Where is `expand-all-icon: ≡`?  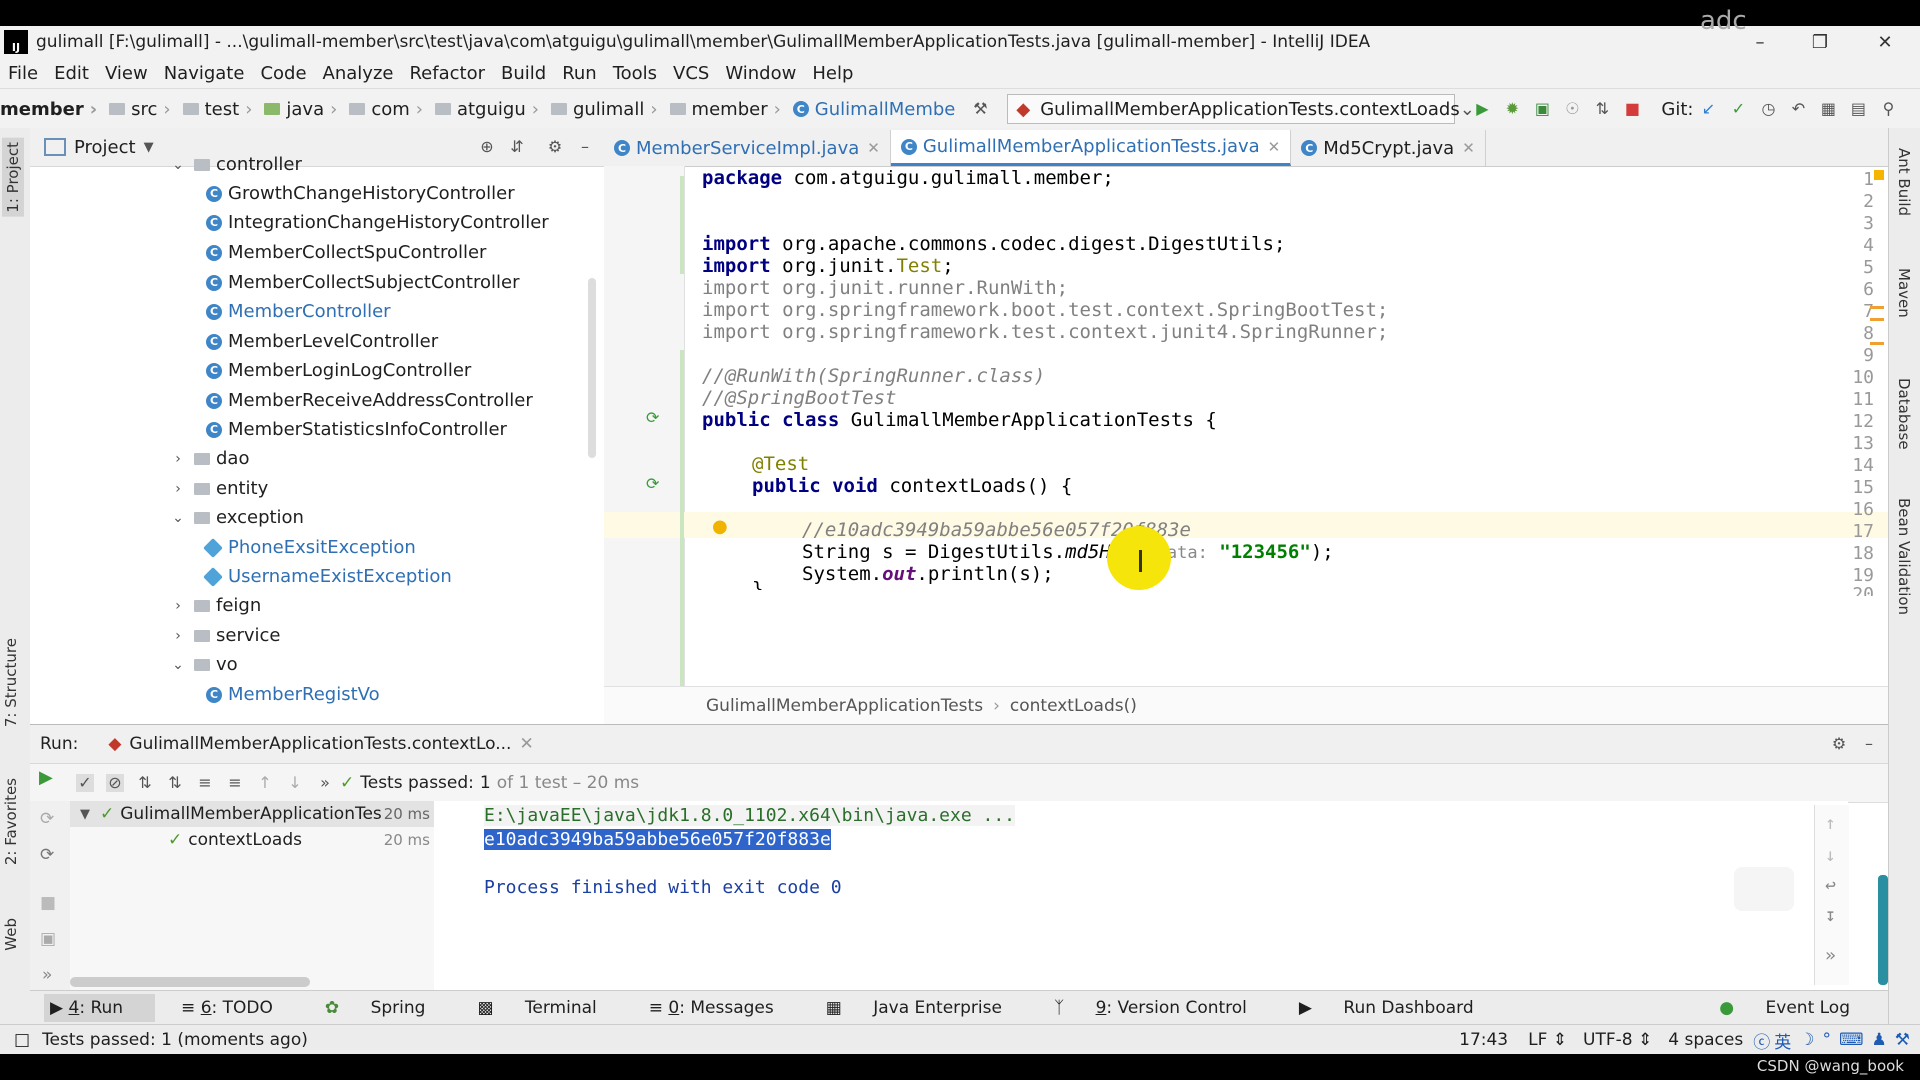
expand-all-icon: ≡ is located at coordinates (205, 783).